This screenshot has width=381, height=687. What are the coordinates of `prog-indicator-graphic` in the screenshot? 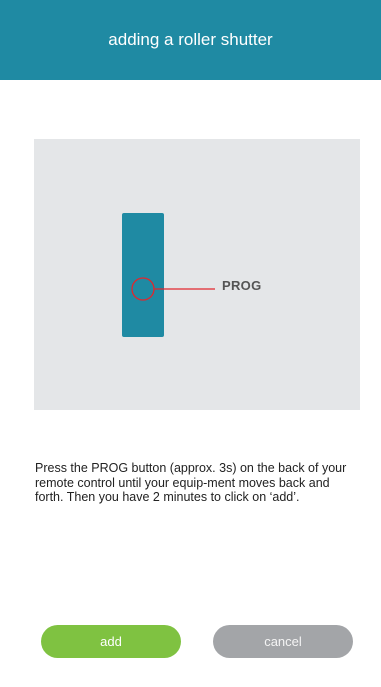 It's located at (173, 289).